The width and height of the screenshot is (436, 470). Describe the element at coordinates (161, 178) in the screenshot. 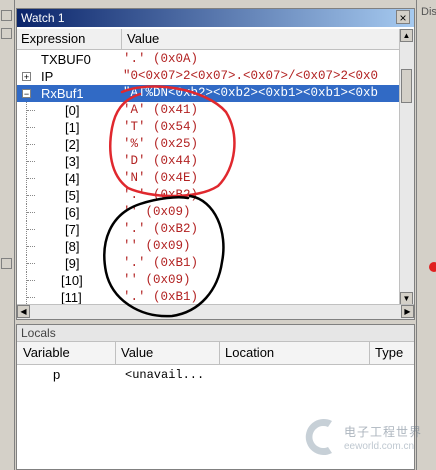

I see `watch-value: 'N' (0x4E)` at that location.